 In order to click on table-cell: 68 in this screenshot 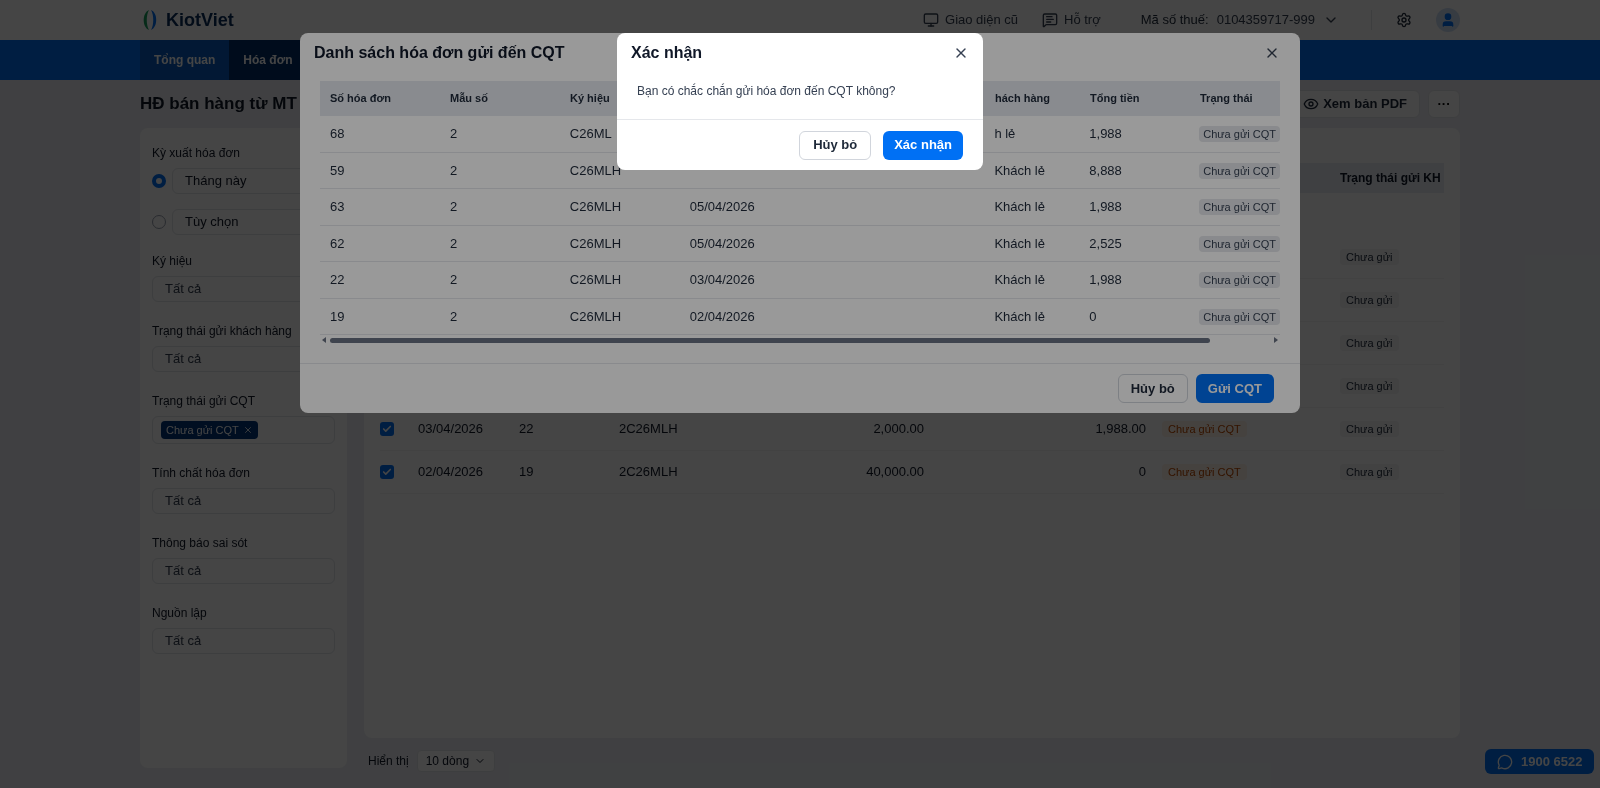, I will do `click(337, 133)`.